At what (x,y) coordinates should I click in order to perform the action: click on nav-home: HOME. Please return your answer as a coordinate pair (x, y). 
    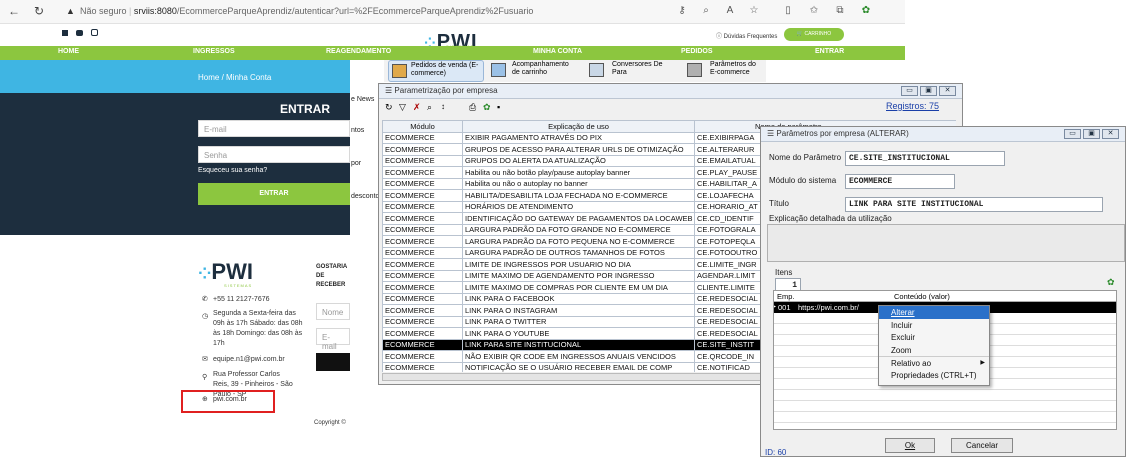
    Looking at the image, I should click on (68, 51).